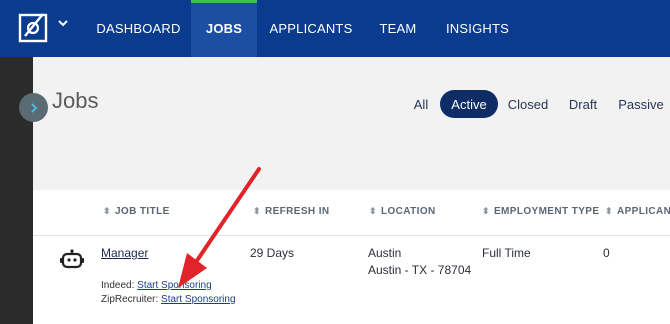 This screenshot has height=324, width=670. Describe the element at coordinates (138, 28) in the screenshot. I see `nav-dashboard: DASHBOARD` at that location.